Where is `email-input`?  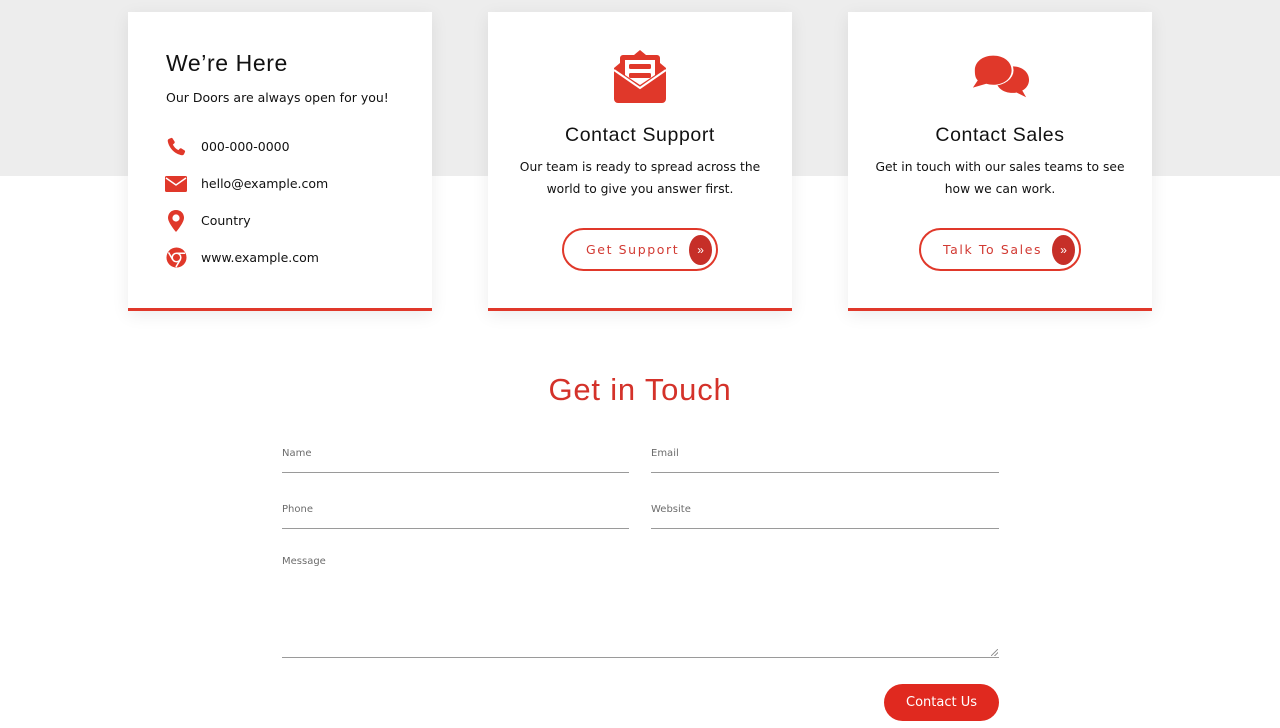
email-input is located at coordinates (825, 453).